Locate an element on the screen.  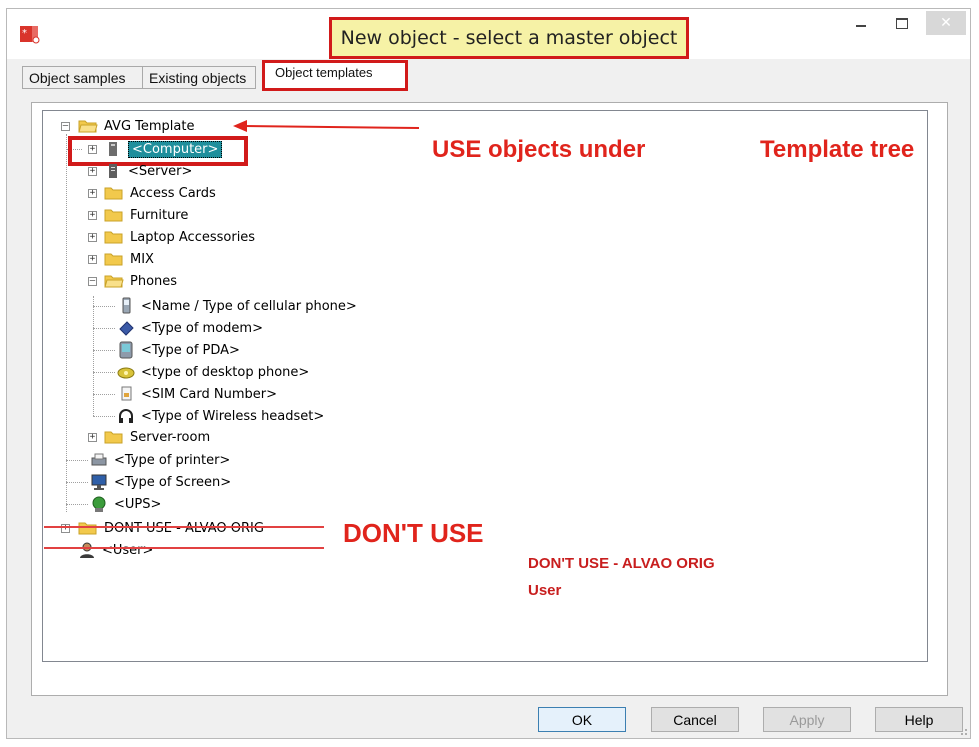
cellphone-icon is located at coordinates (126, 306).